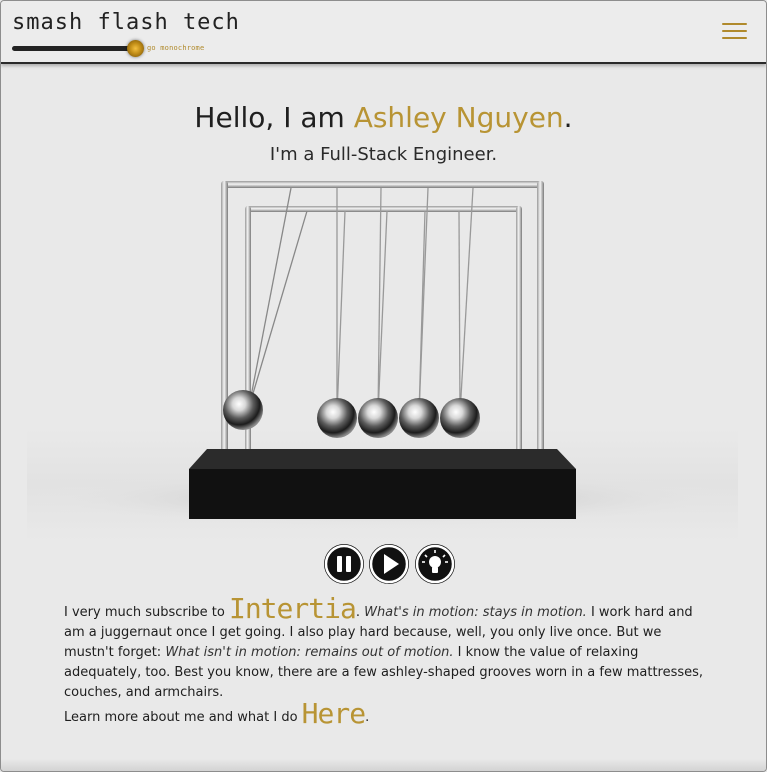  I want to click on bottom-edge, so click(383, 765).